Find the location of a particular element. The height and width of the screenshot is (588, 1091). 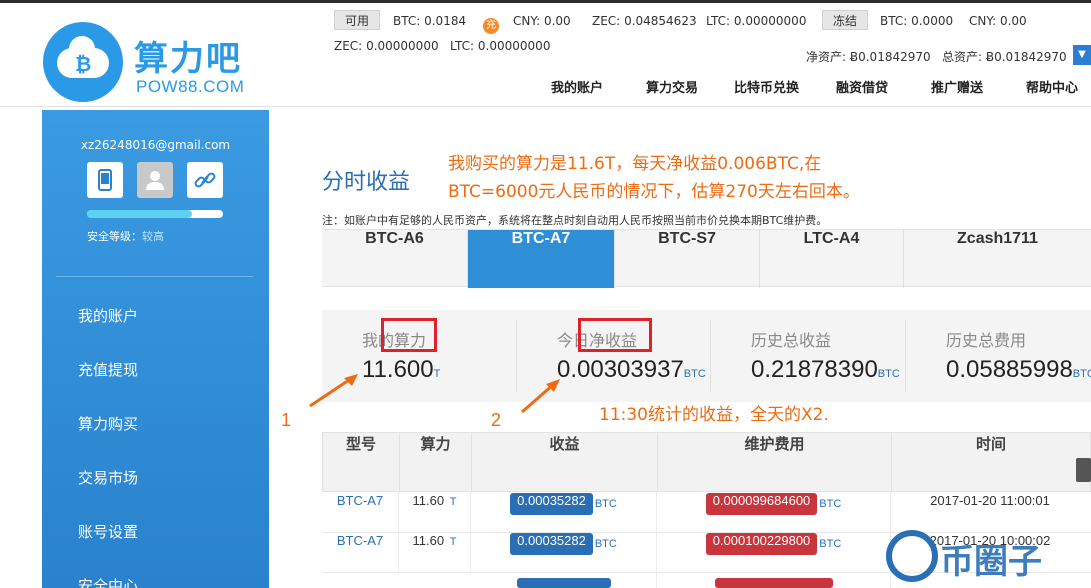

col-fee: 维护费用 is located at coordinates (775, 463).